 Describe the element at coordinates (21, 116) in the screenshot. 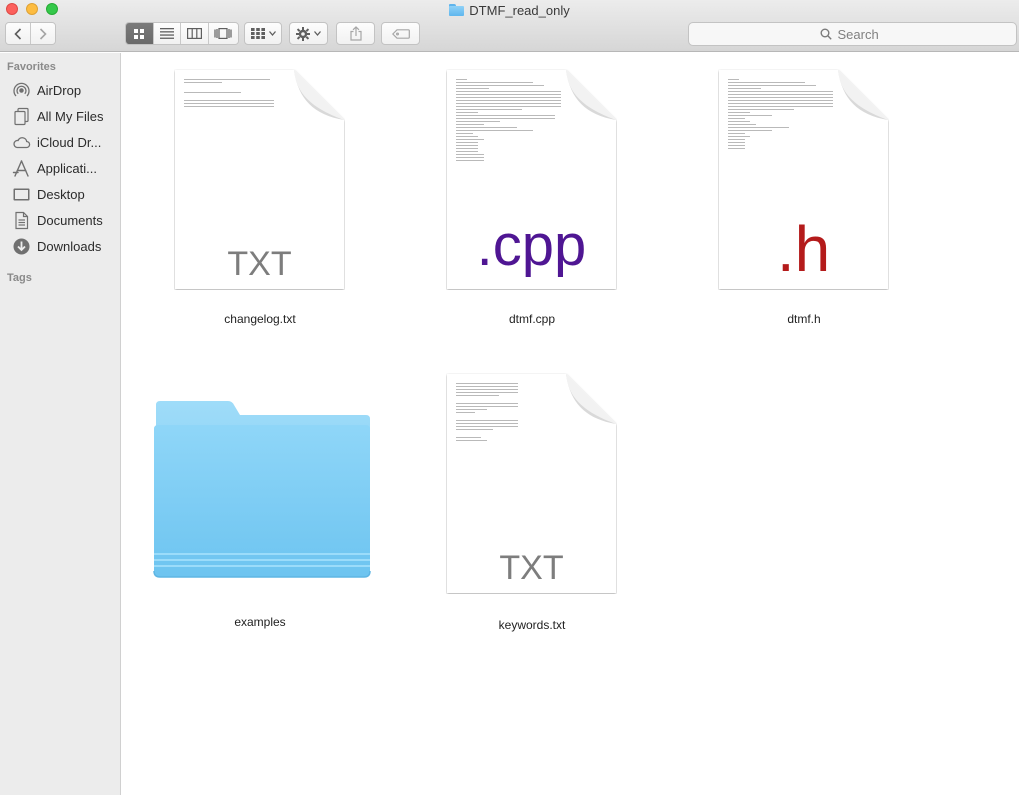

I see `all-files-icon` at that location.